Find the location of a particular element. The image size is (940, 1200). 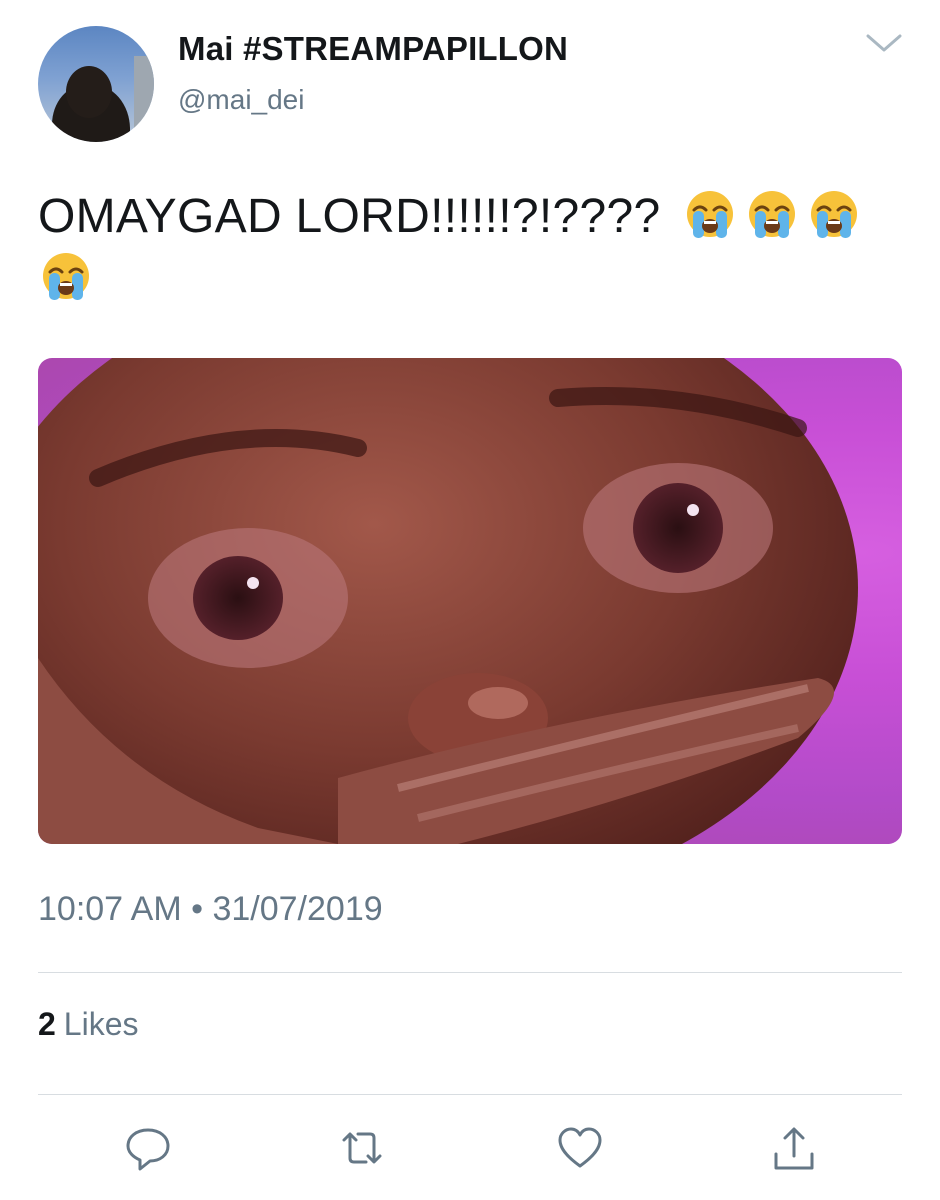

likes-count: 2 Likes is located at coordinates (88, 1024).